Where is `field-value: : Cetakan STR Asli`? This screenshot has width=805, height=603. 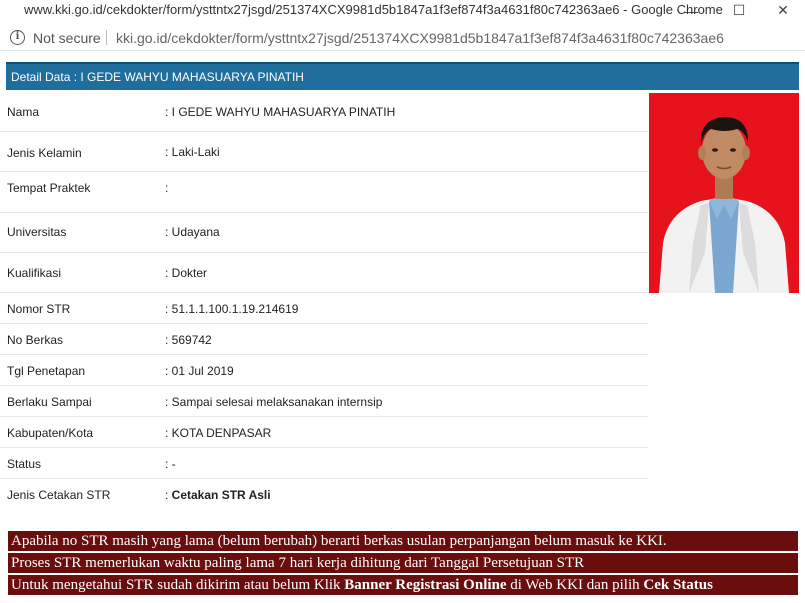
field-value: : Cetakan STR Asli is located at coordinates (218, 495).